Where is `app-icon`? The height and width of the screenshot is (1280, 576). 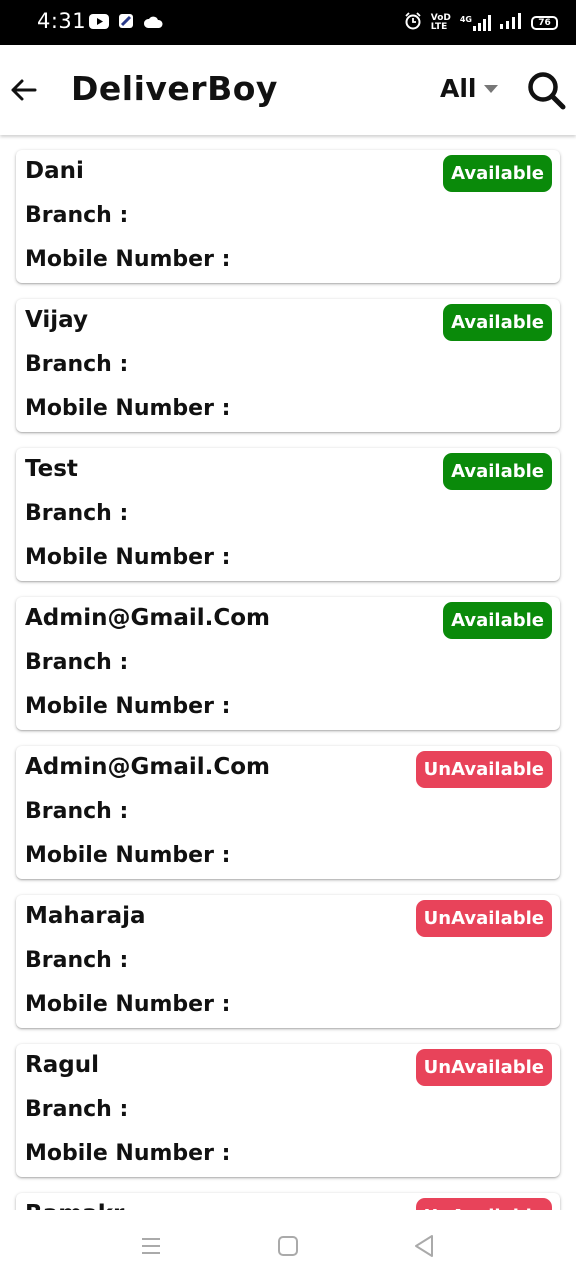
app-icon is located at coordinates (126, 23).